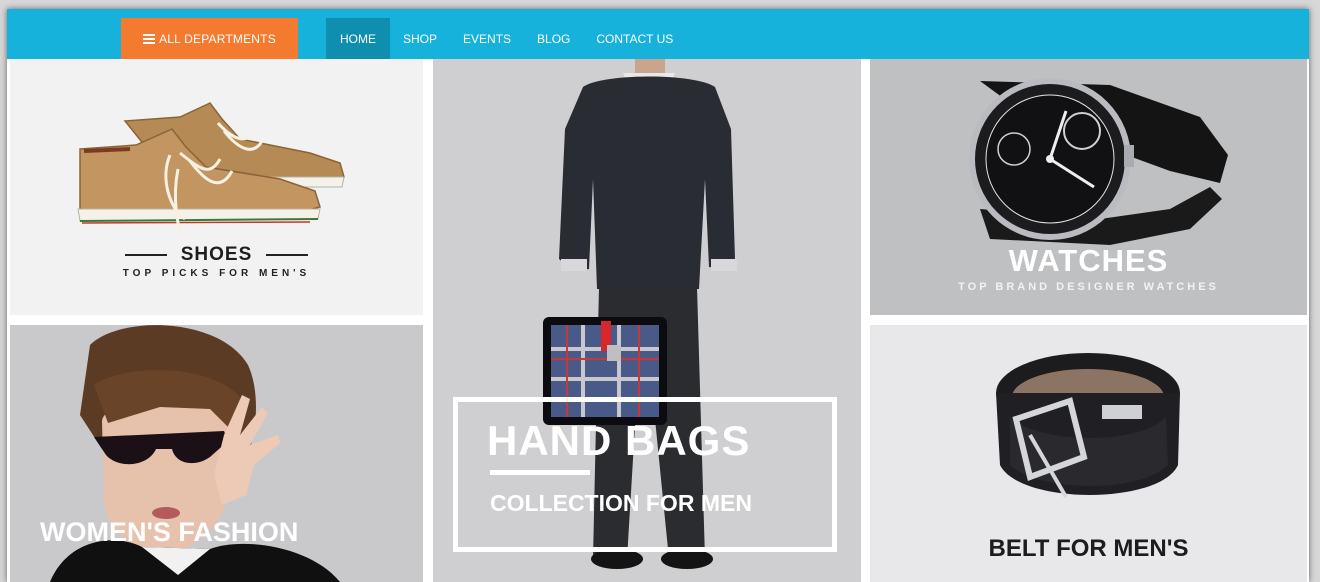 The image size is (1320, 582). Describe the element at coordinates (619, 440) in the screenshot. I see `hand-bags-title: HAND BAGS` at that location.